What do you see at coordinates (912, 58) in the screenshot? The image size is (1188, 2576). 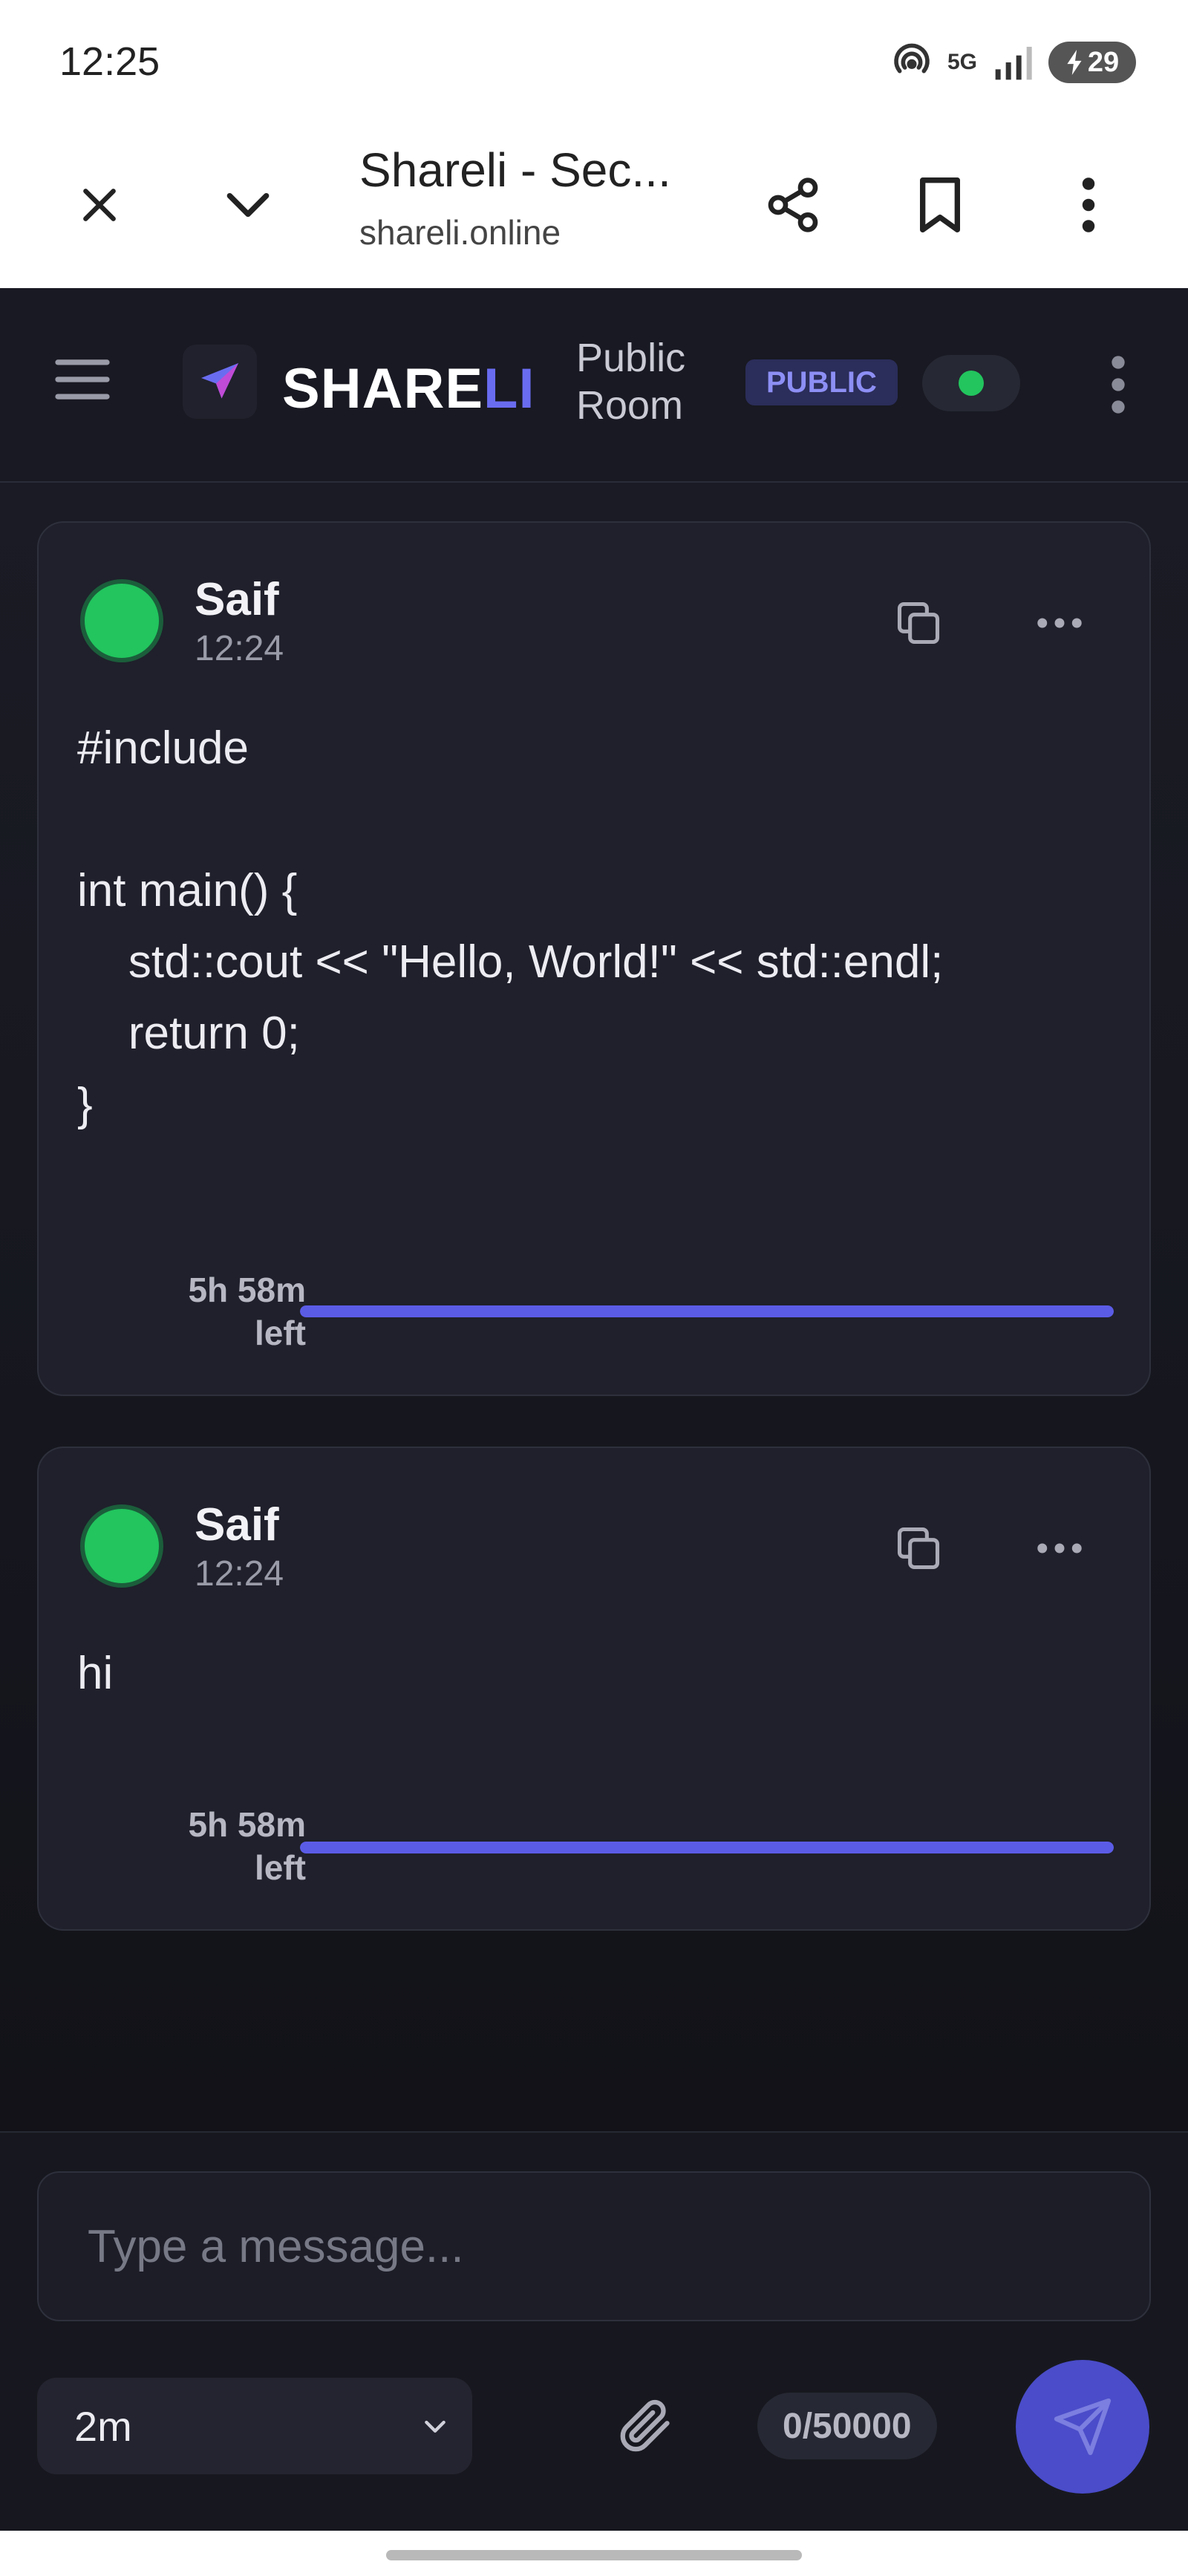 I see `hotspot-icon` at bounding box center [912, 58].